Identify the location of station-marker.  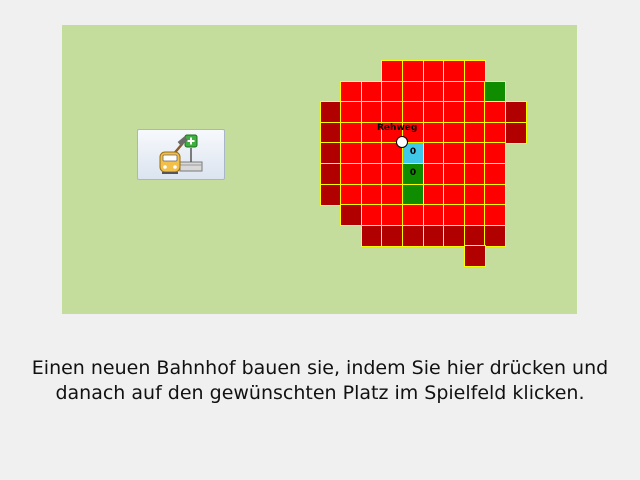
(402, 142).